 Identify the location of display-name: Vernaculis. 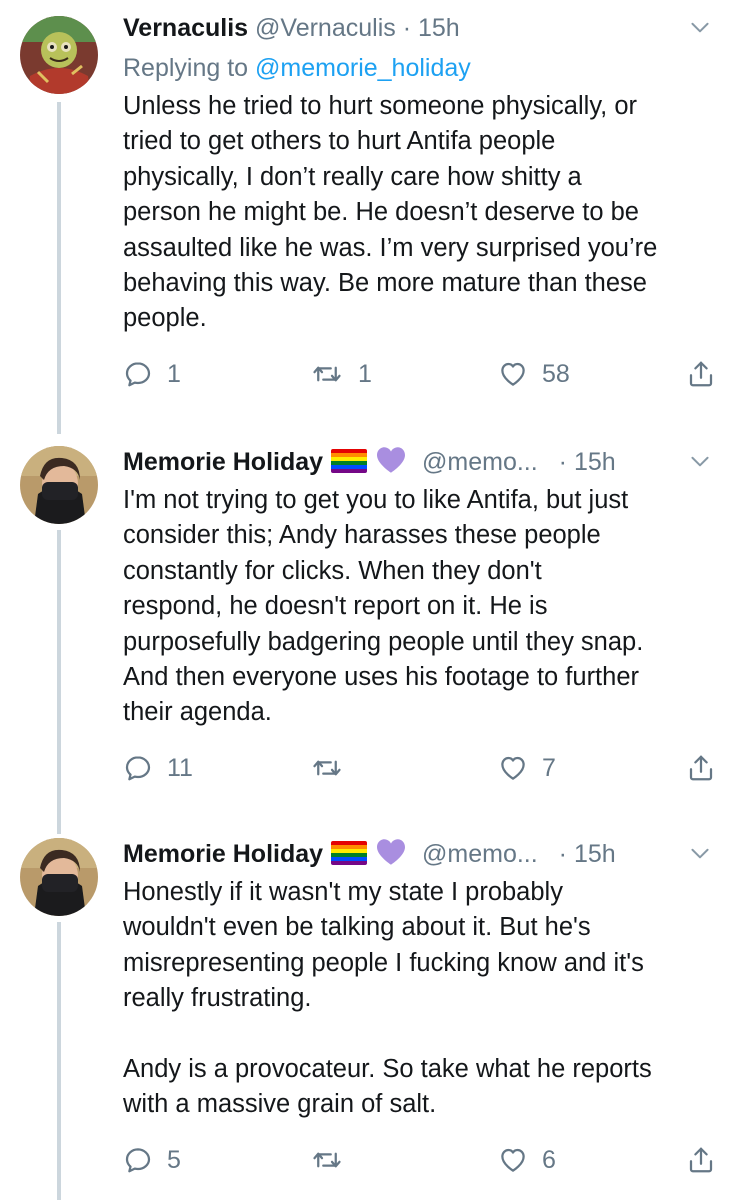
(185, 28).